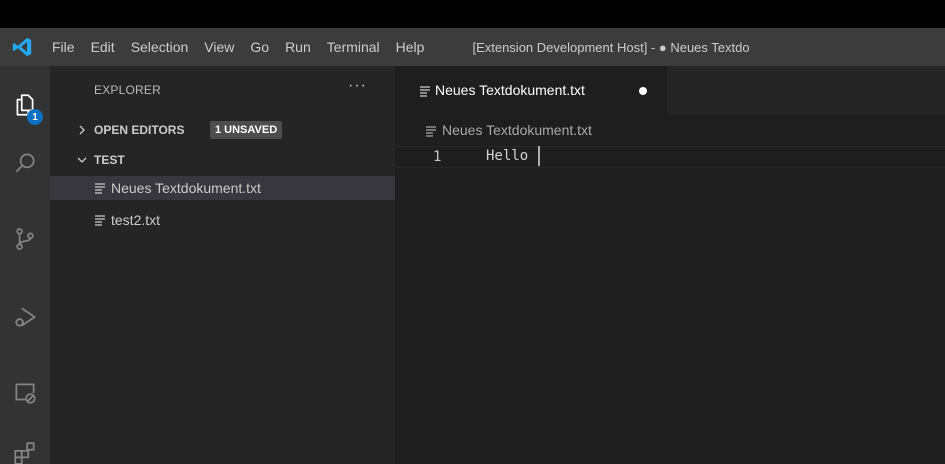  Describe the element at coordinates (222, 160) in the screenshot. I see `folder-test-section: TEST` at that location.